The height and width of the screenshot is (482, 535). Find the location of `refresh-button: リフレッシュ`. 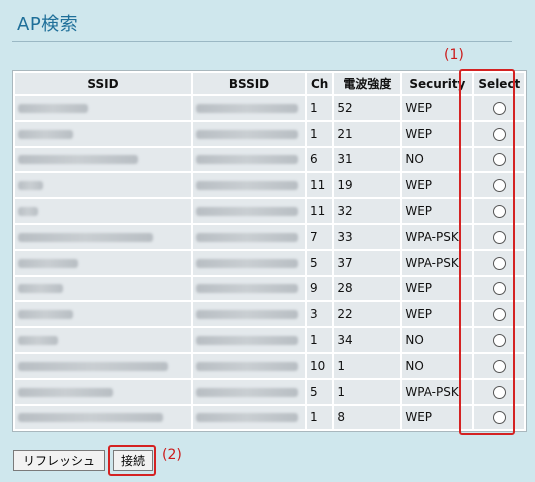

refresh-button: リフレッシュ is located at coordinates (59, 460).